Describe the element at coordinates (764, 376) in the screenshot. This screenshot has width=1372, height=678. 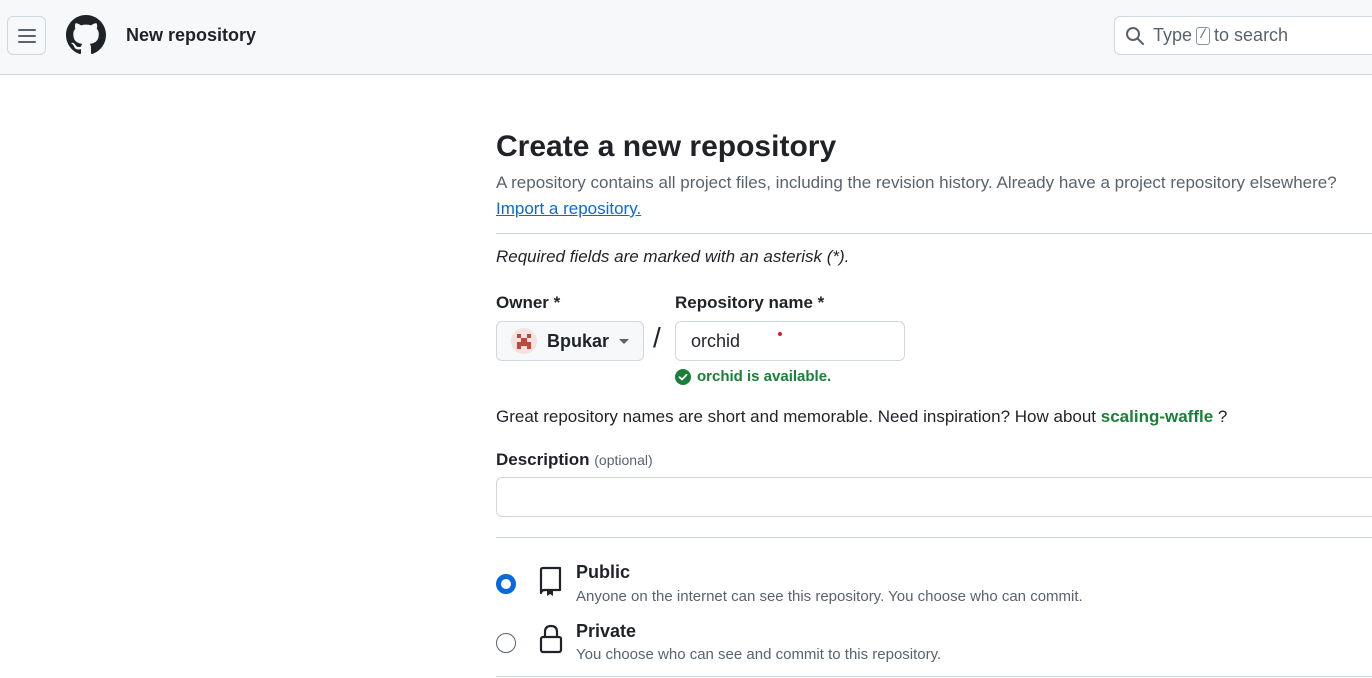
I see `availability-text: orchid is available.` at that location.